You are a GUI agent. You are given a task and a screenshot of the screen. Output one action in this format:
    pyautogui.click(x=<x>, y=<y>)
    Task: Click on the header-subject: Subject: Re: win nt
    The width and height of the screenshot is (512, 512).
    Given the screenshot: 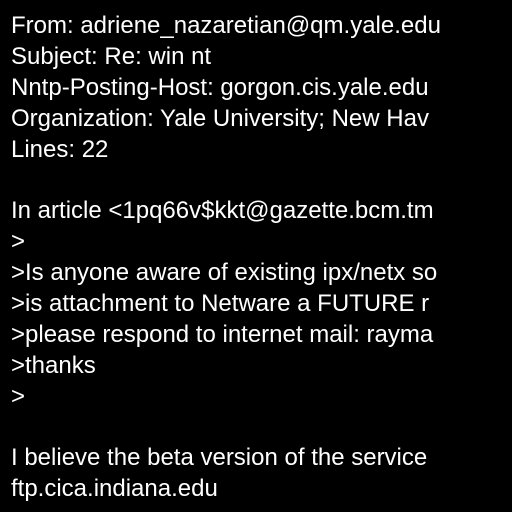 What is the action you would take?
    pyautogui.click(x=111, y=56)
    